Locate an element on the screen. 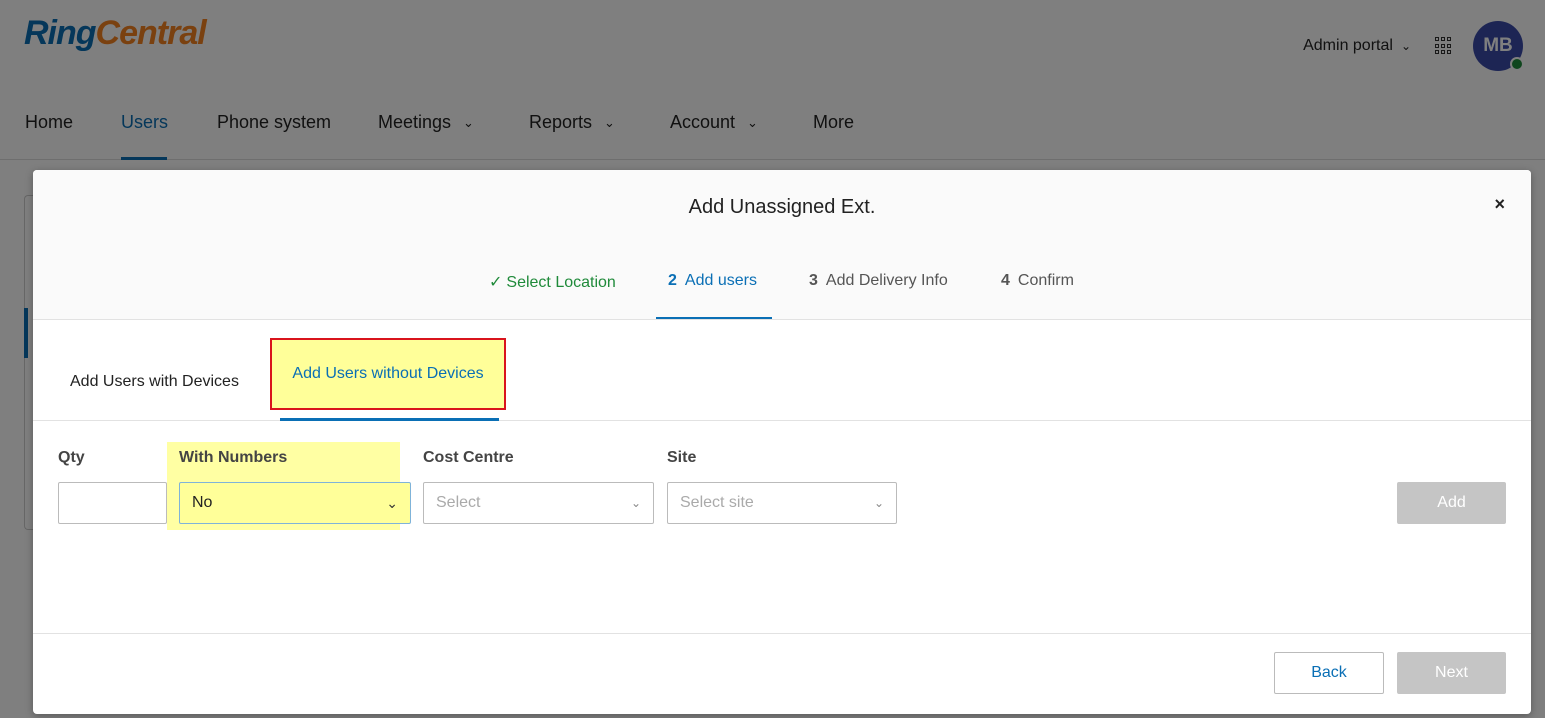 The width and height of the screenshot is (1545, 718). next-button: Next is located at coordinates (1451, 673).